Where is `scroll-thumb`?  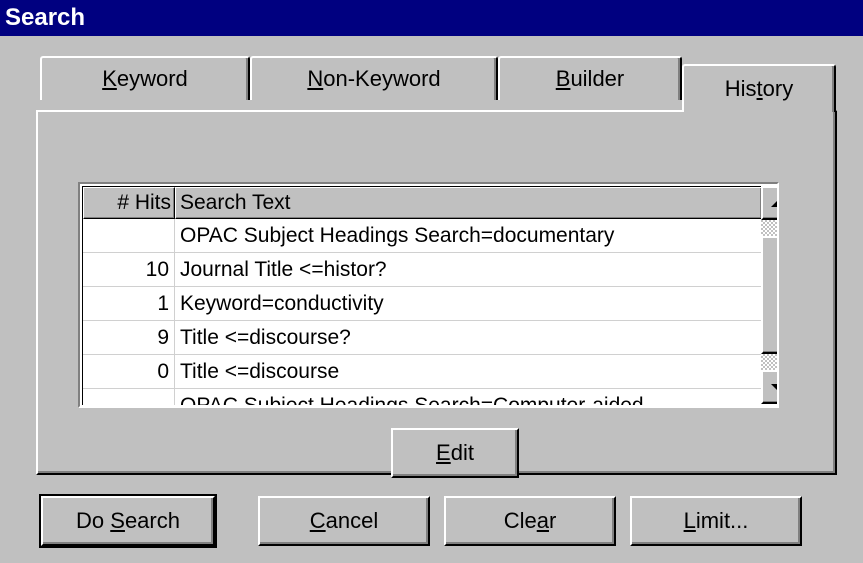
scroll-thumb is located at coordinates (769, 295).